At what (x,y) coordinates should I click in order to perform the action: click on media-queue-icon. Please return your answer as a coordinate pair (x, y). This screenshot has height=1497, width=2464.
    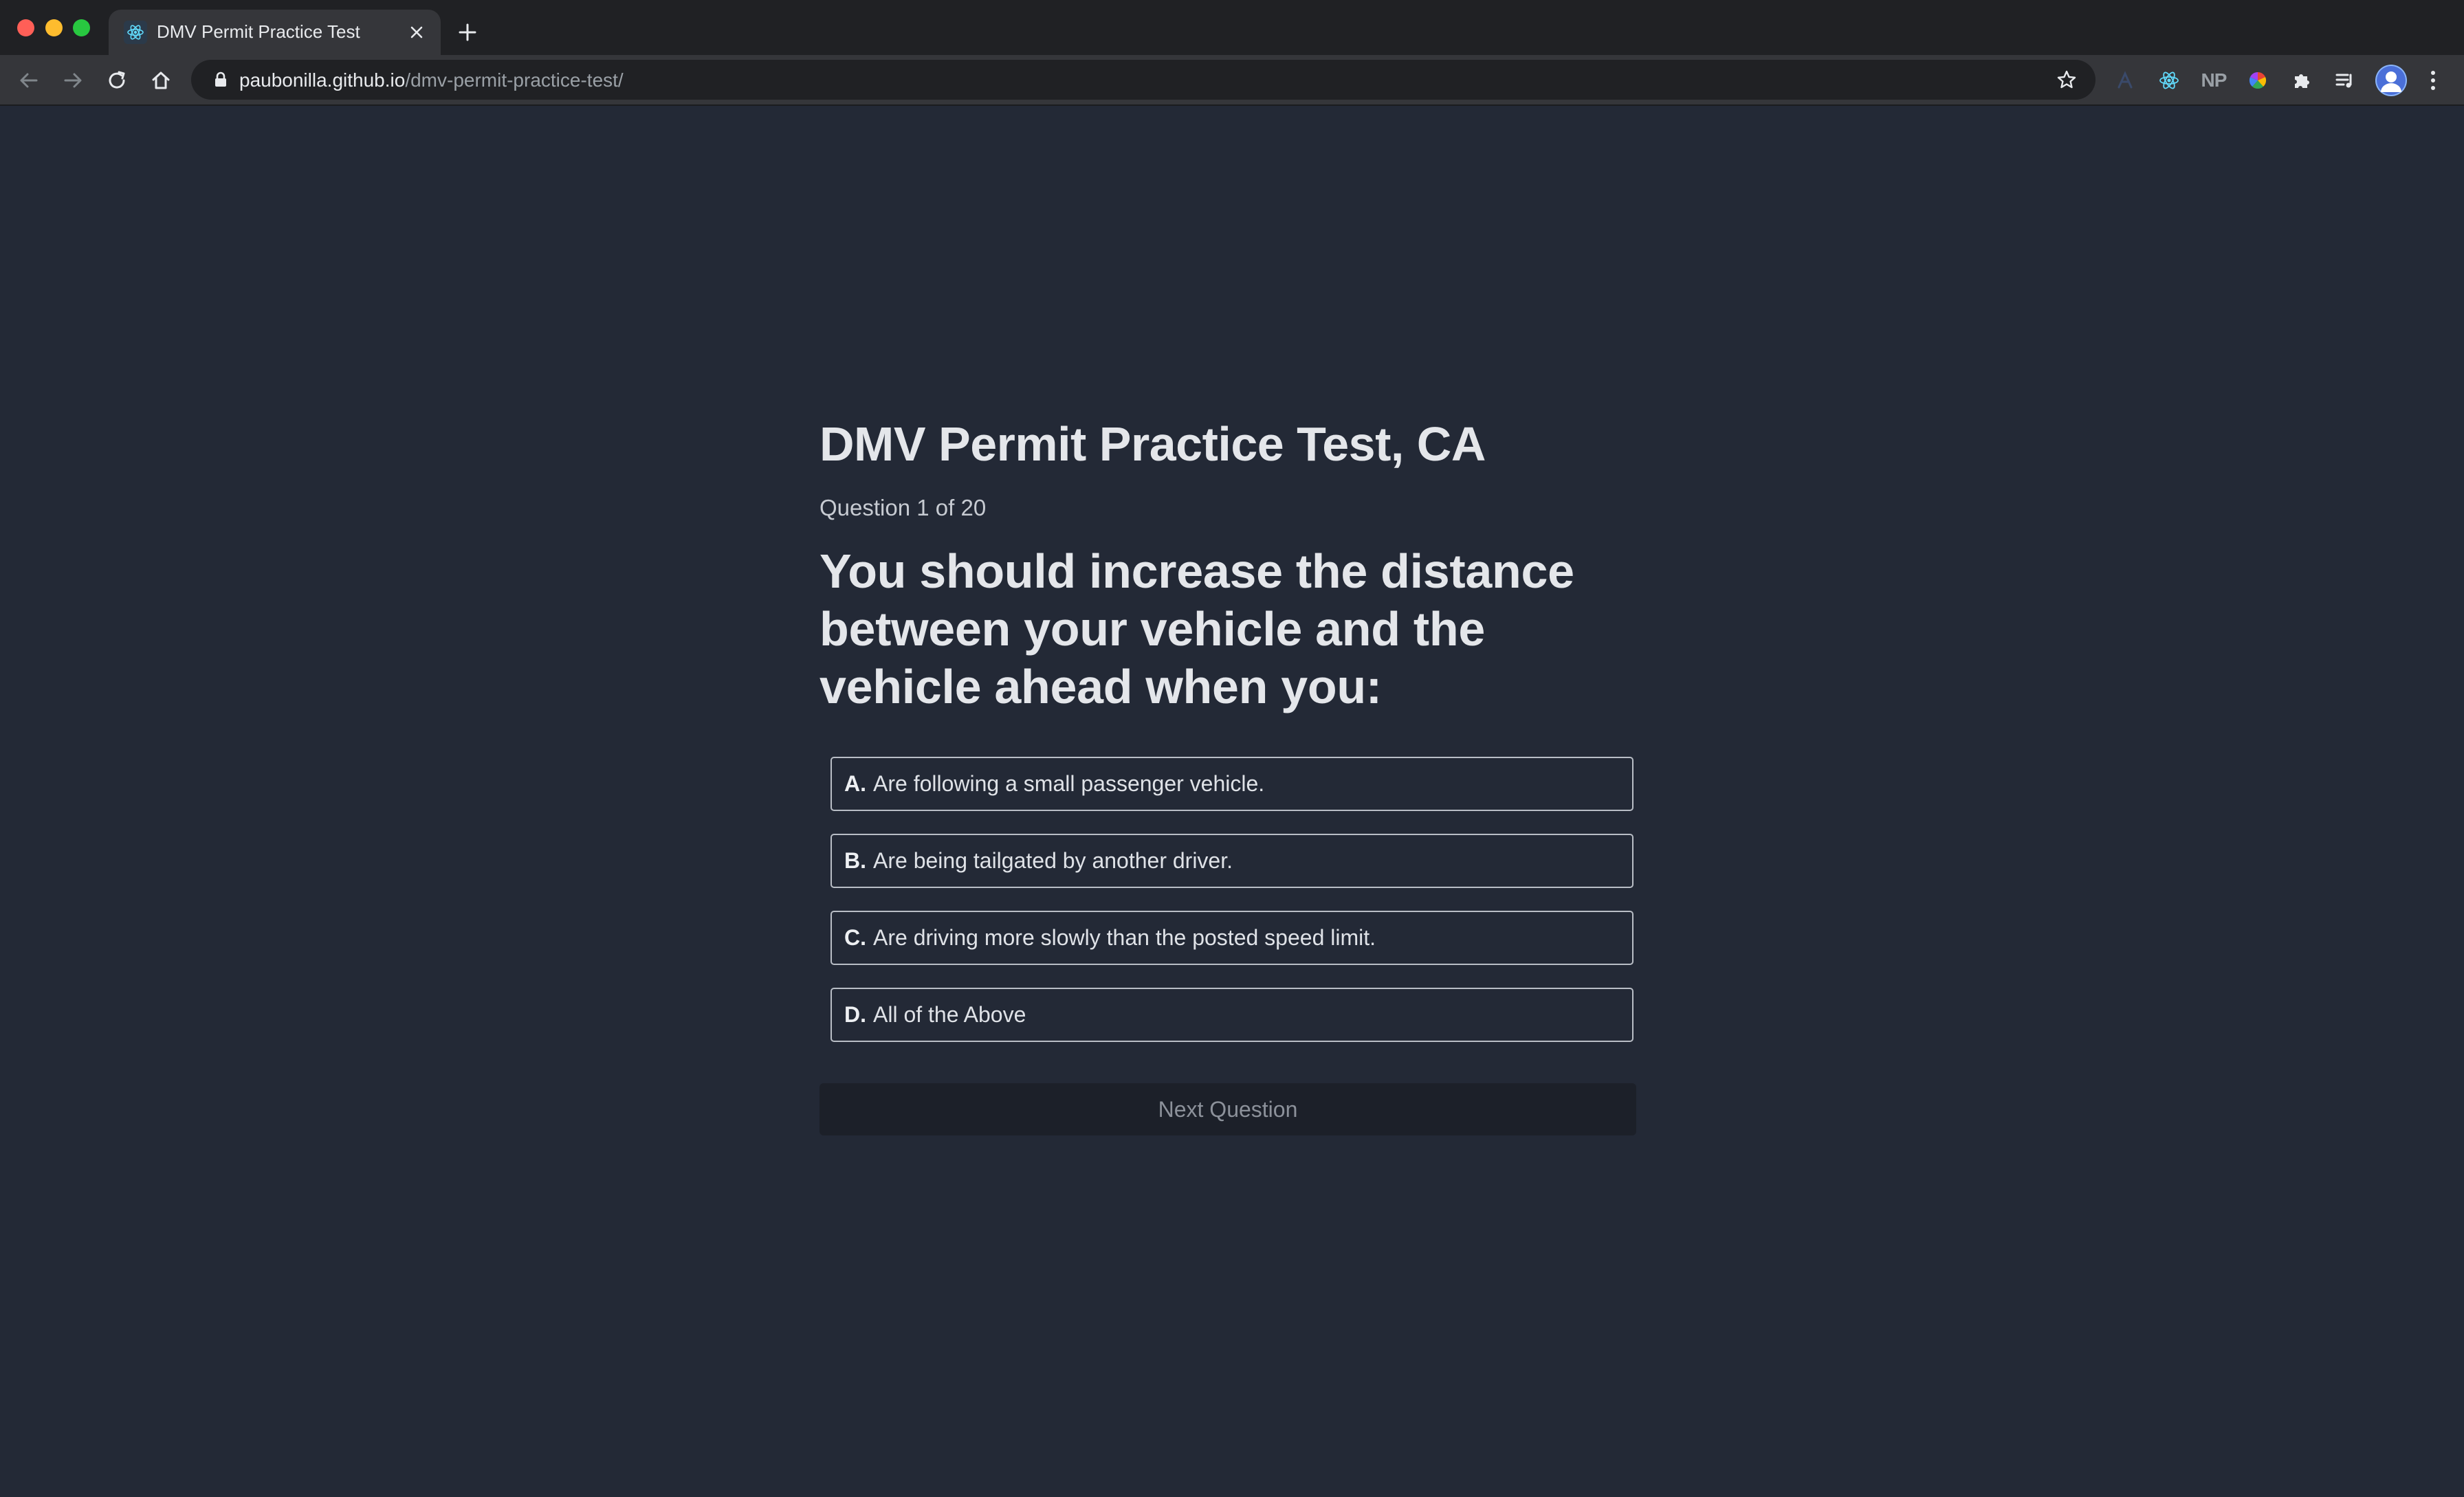
    Looking at the image, I should click on (2345, 80).